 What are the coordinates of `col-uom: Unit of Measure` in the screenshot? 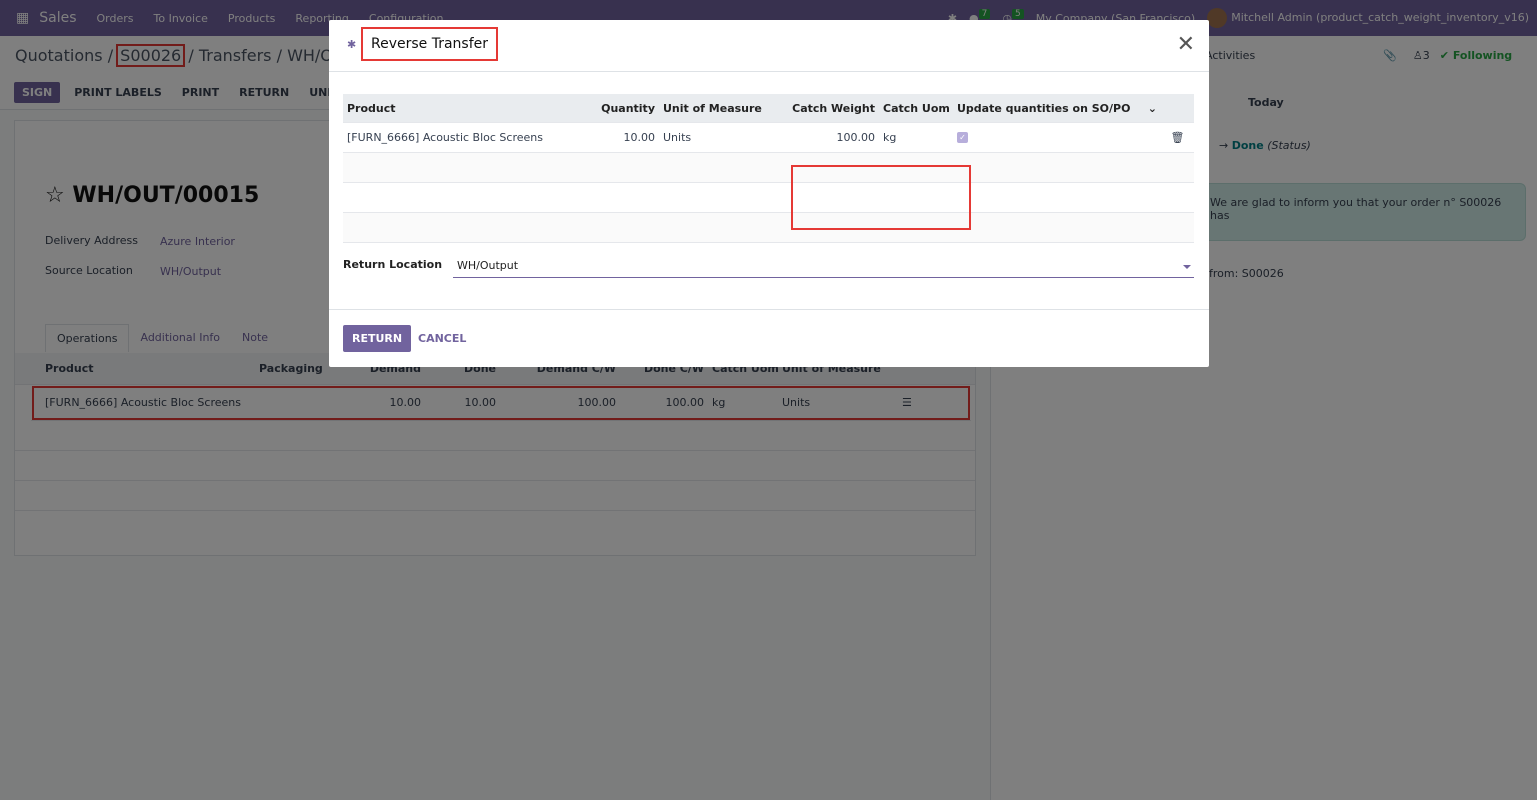 It's located at (714, 108).